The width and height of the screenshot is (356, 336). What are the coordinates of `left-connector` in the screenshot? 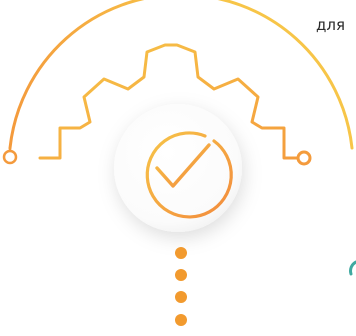 It's located at (10, 155).